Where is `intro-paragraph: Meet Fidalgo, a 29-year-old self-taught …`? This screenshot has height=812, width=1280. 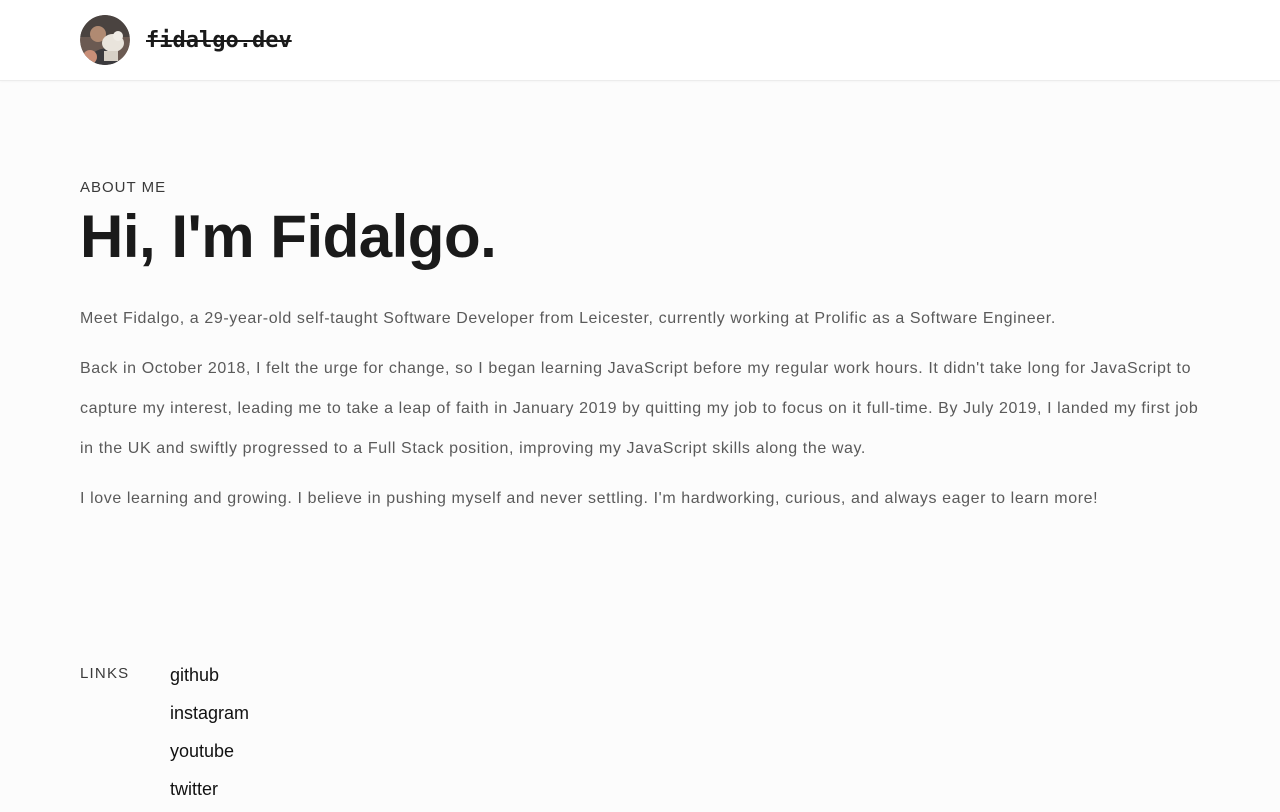 intro-paragraph: Meet Fidalgo, a 29-year-old self-taught … is located at coordinates (568, 318).